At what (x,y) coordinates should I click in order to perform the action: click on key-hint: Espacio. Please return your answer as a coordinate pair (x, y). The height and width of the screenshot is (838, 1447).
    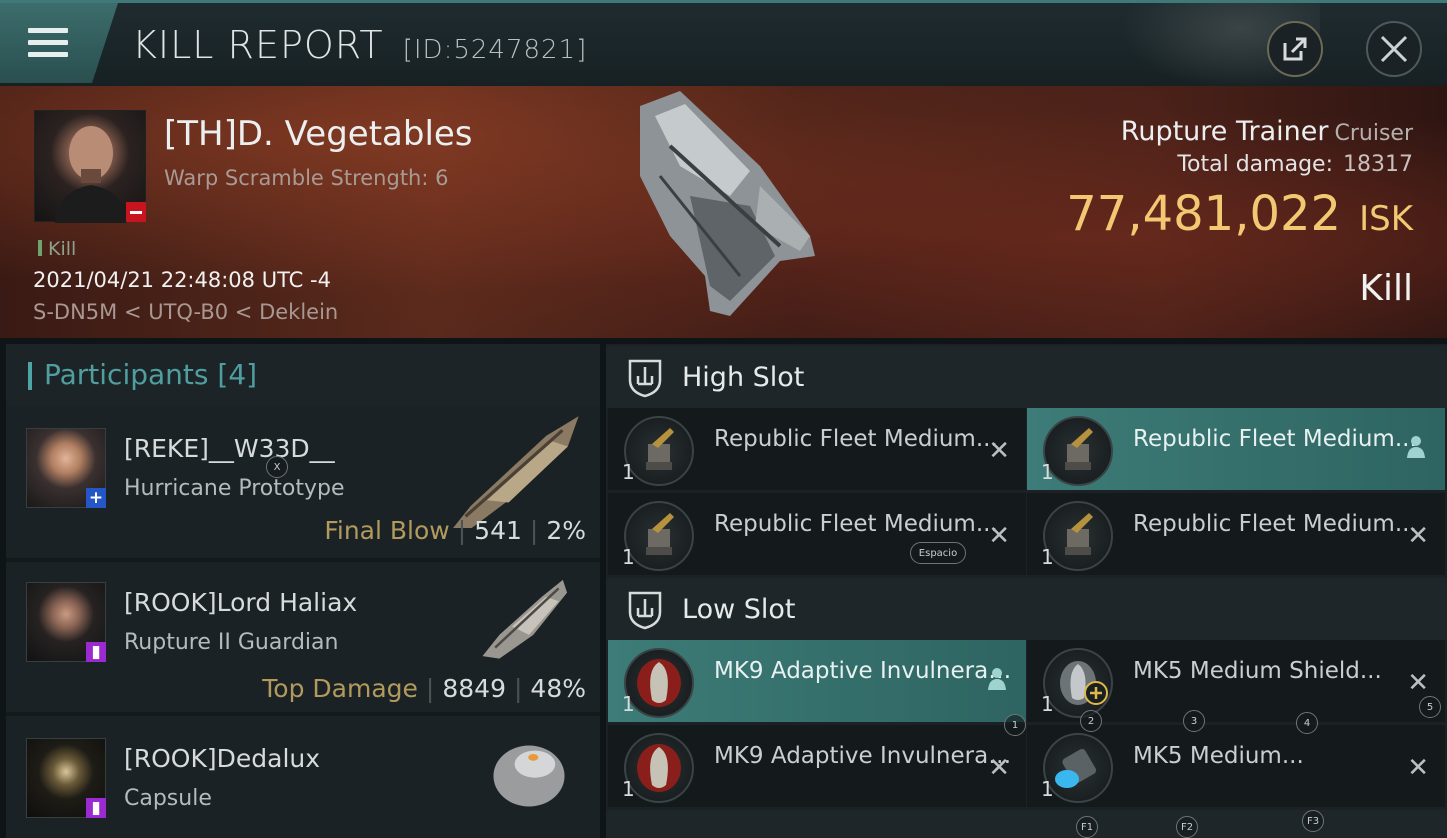
    Looking at the image, I should click on (938, 553).